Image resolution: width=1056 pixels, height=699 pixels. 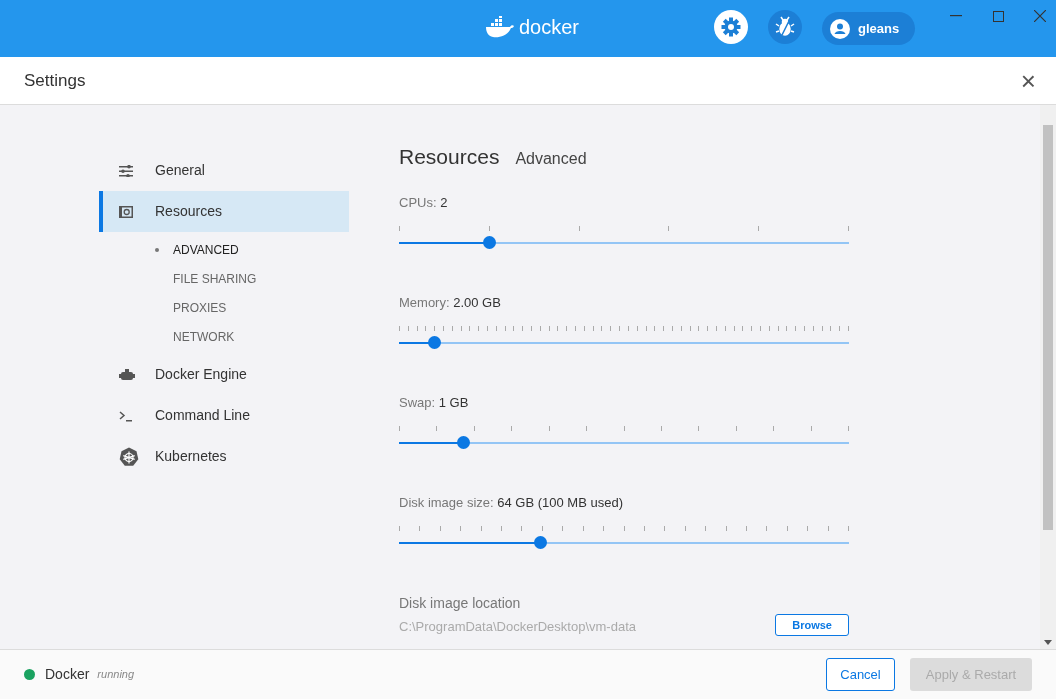 I want to click on disk-icon, so click(x=126, y=211).